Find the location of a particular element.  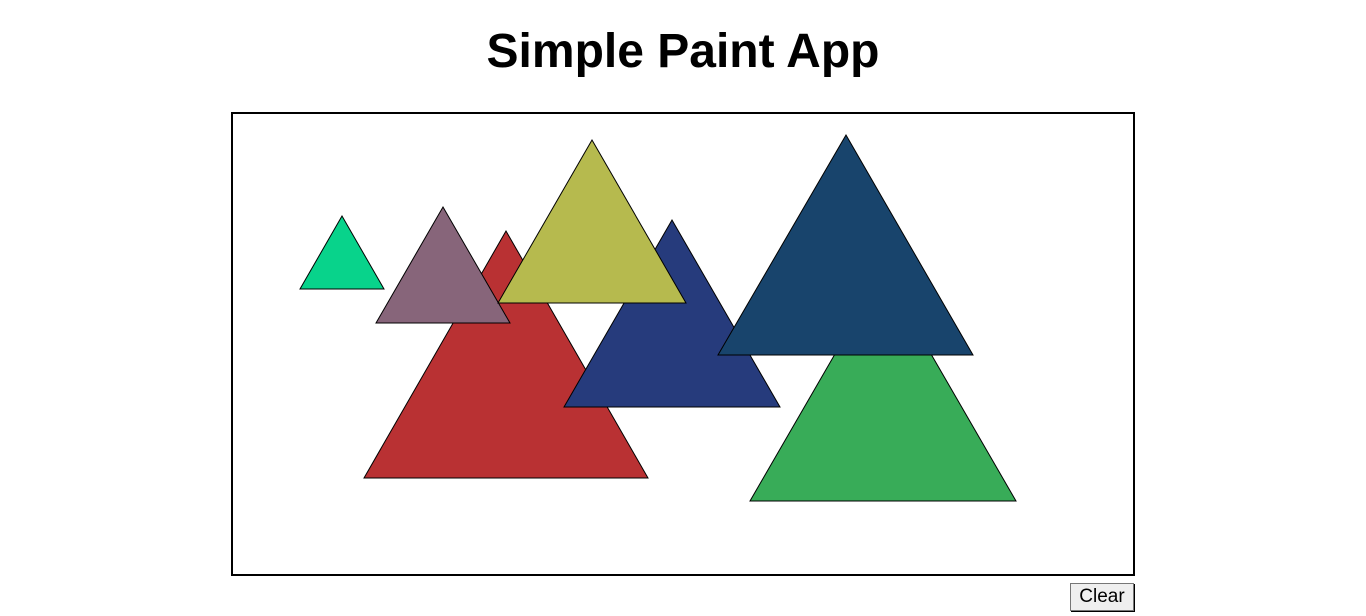

page-title: Simple Paint App is located at coordinates (683, 51).